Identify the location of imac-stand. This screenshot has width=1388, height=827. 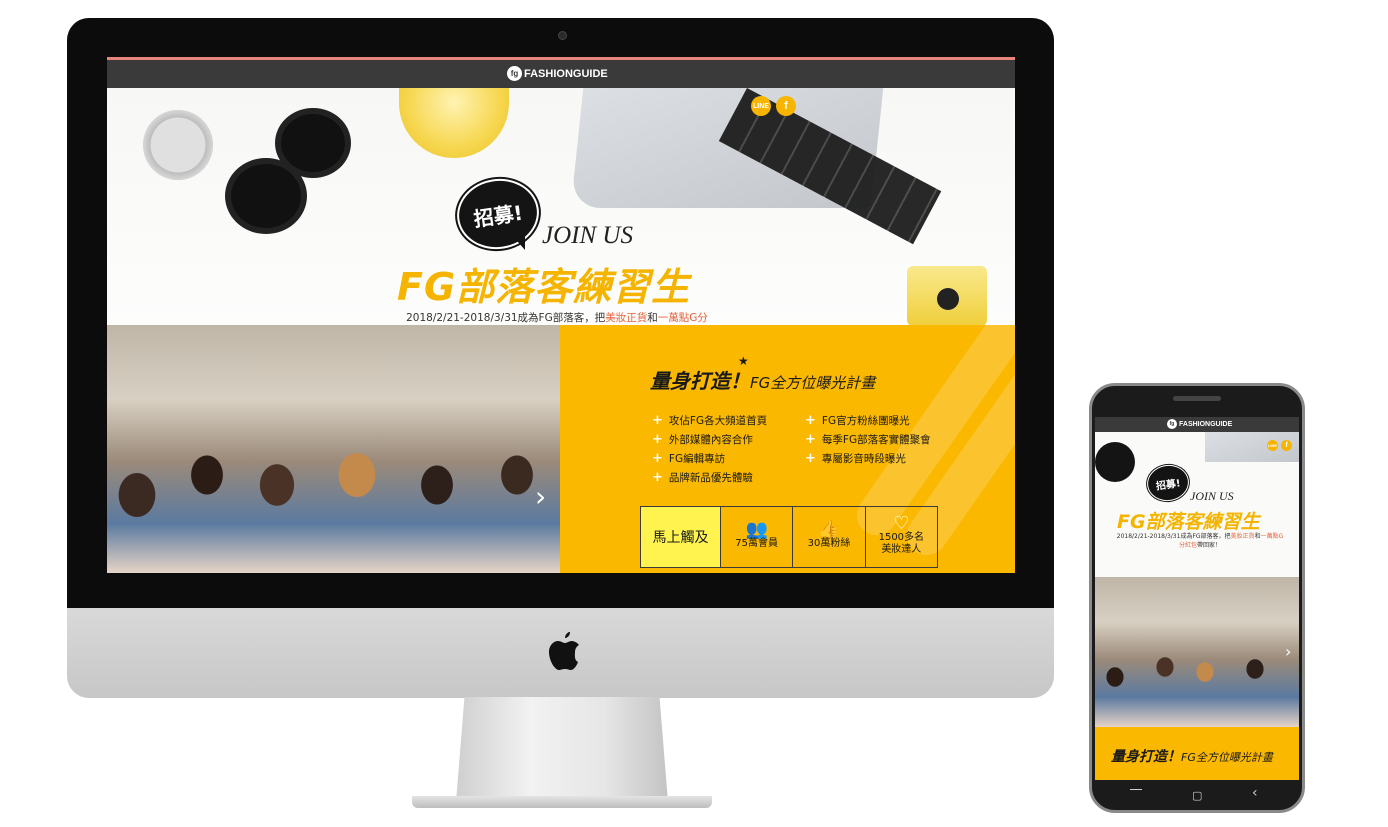
(562, 749).